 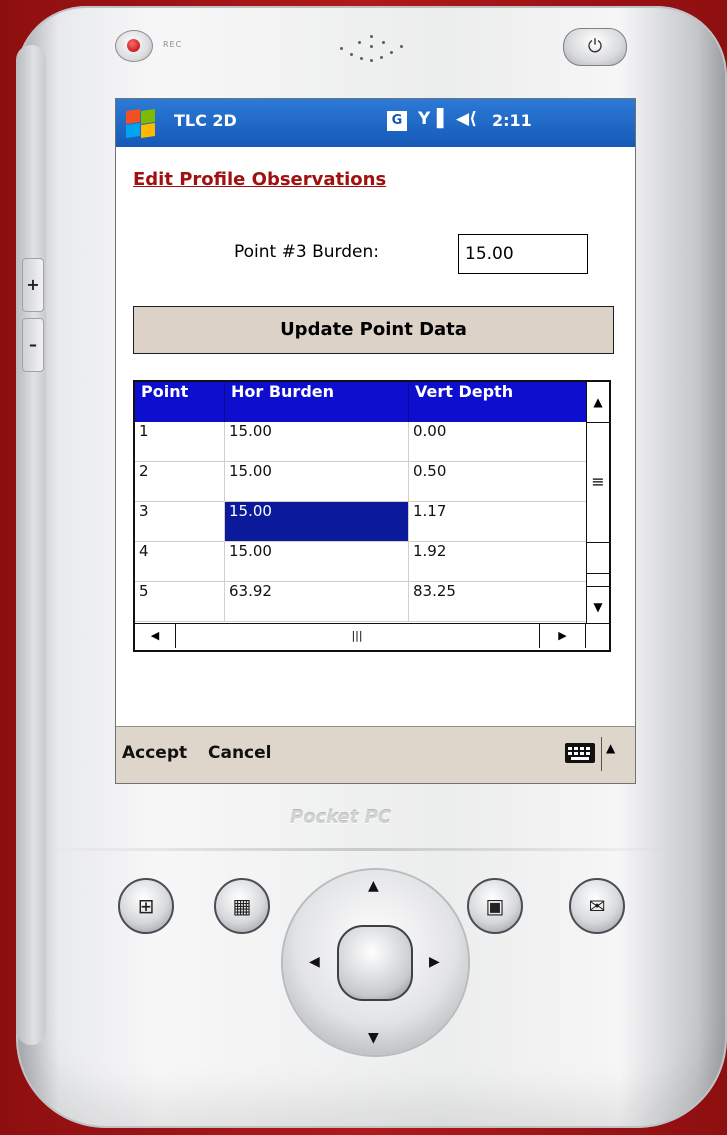 What do you see at coordinates (610, 748) in the screenshot?
I see `input-menu-arrow-icon: ▲` at bounding box center [610, 748].